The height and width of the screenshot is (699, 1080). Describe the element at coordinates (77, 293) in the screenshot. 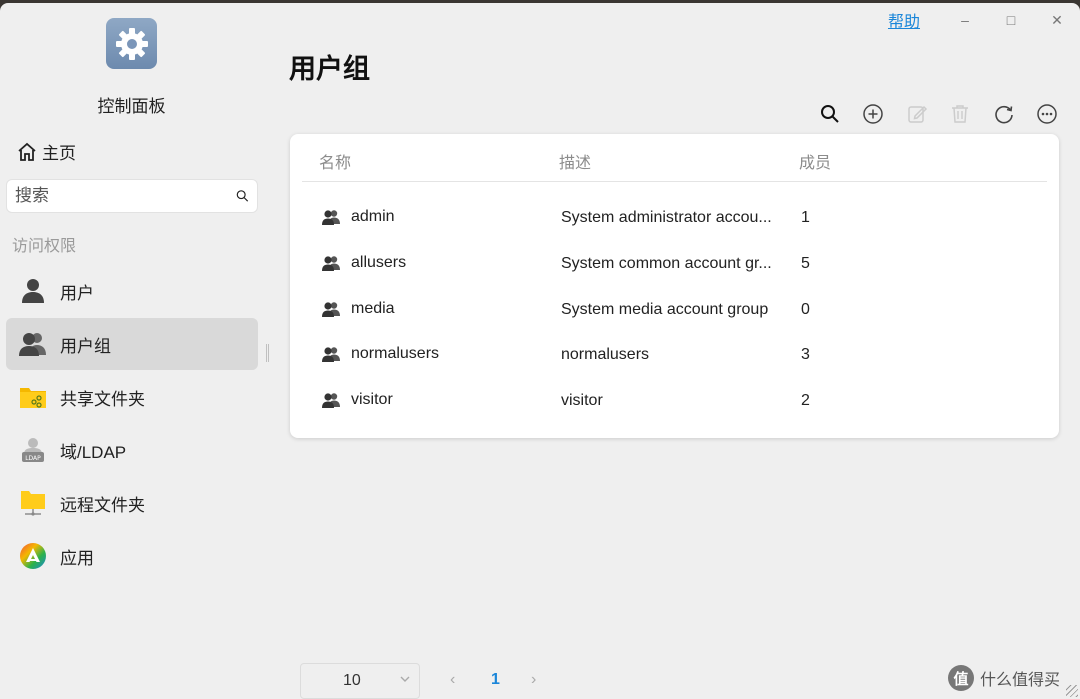

I see `sidebar-item-label: 用户` at that location.